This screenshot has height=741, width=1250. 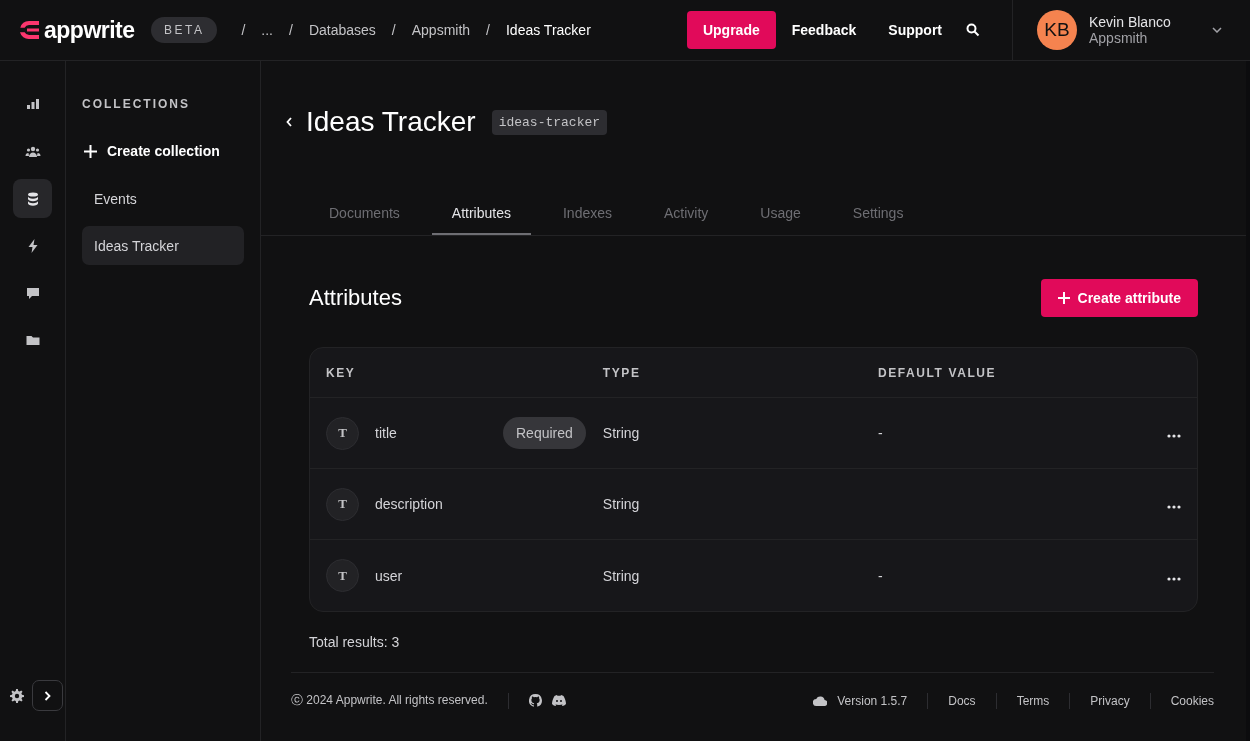 What do you see at coordinates (973, 30) in the screenshot?
I see `search-icon` at bounding box center [973, 30].